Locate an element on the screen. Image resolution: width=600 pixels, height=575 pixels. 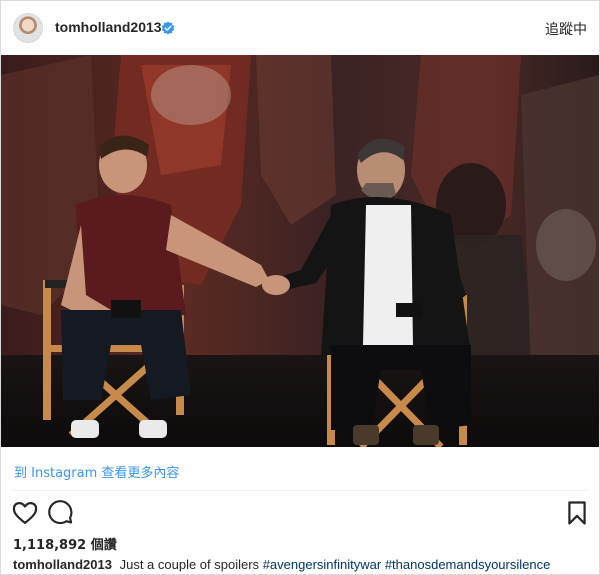
likes-unit: 個讚 is located at coordinates (103, 545).